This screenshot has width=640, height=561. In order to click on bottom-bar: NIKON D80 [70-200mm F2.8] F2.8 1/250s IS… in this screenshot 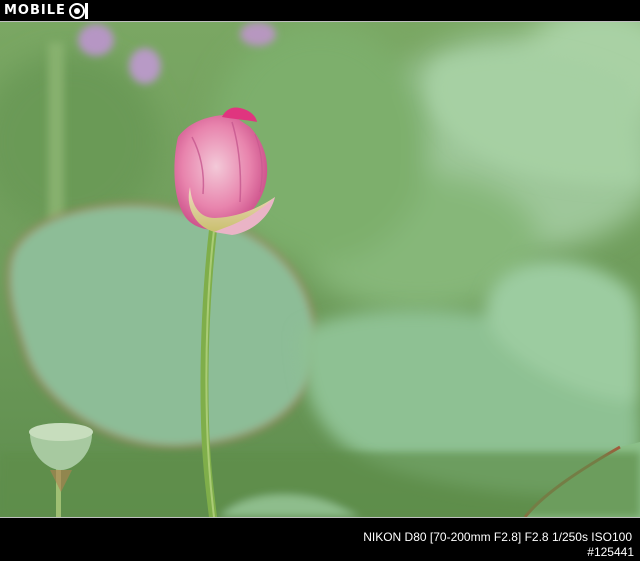, I will do `click(320, 539)`.